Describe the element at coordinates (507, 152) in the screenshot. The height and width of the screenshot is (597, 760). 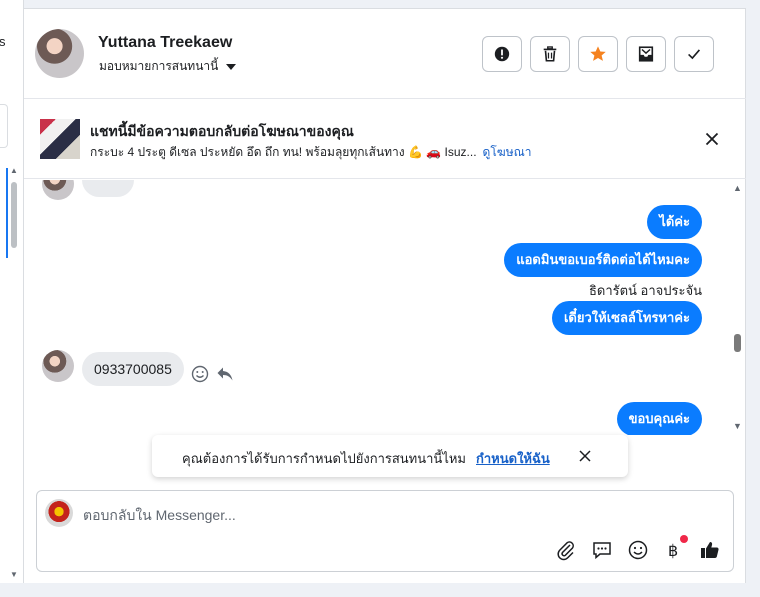
I see `view-ad-link: ดูโฆษณา` at that location.